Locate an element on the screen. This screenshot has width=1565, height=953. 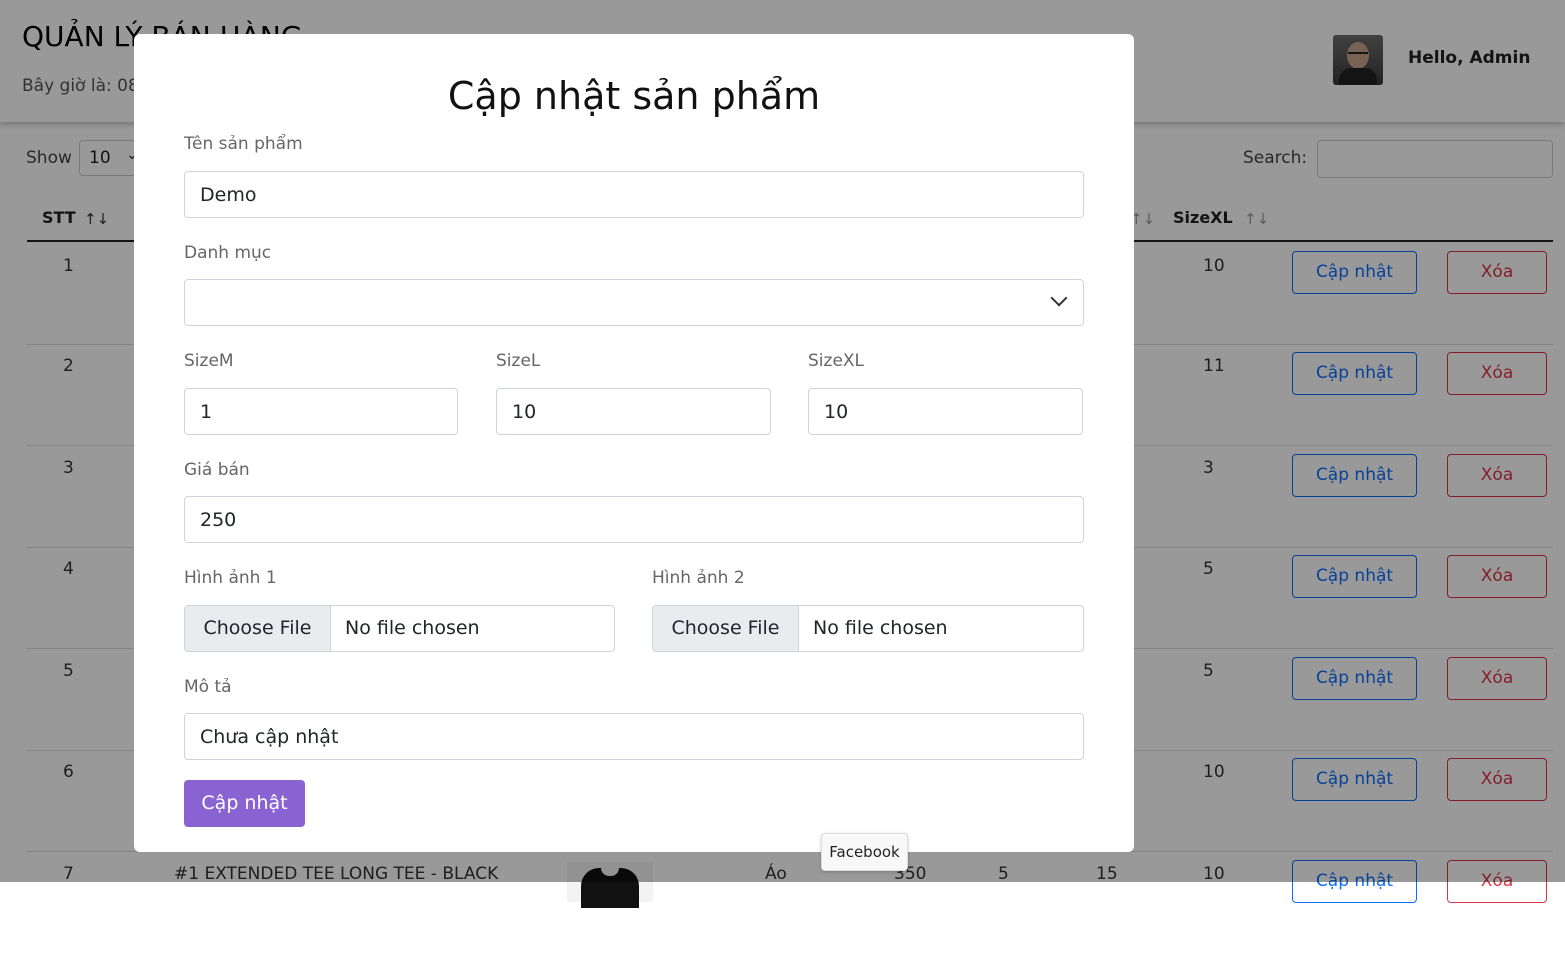
sizexl-input is located at coordinates (945, 411).